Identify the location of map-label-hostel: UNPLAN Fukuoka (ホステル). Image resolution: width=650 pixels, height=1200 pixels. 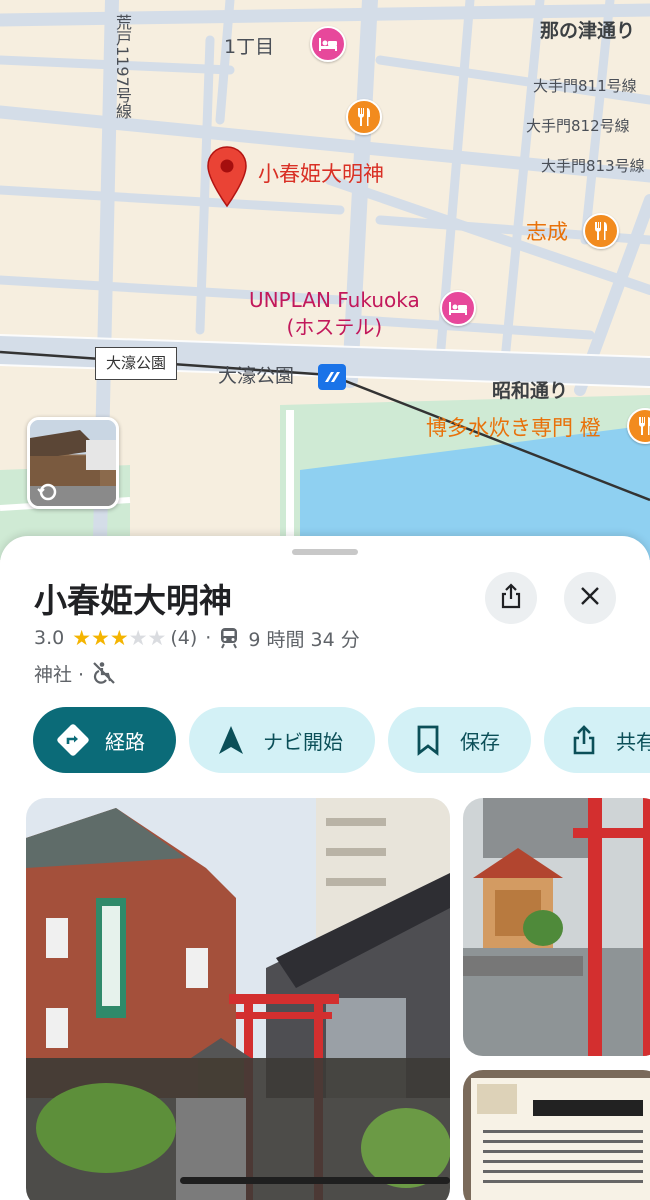
(334, 313).